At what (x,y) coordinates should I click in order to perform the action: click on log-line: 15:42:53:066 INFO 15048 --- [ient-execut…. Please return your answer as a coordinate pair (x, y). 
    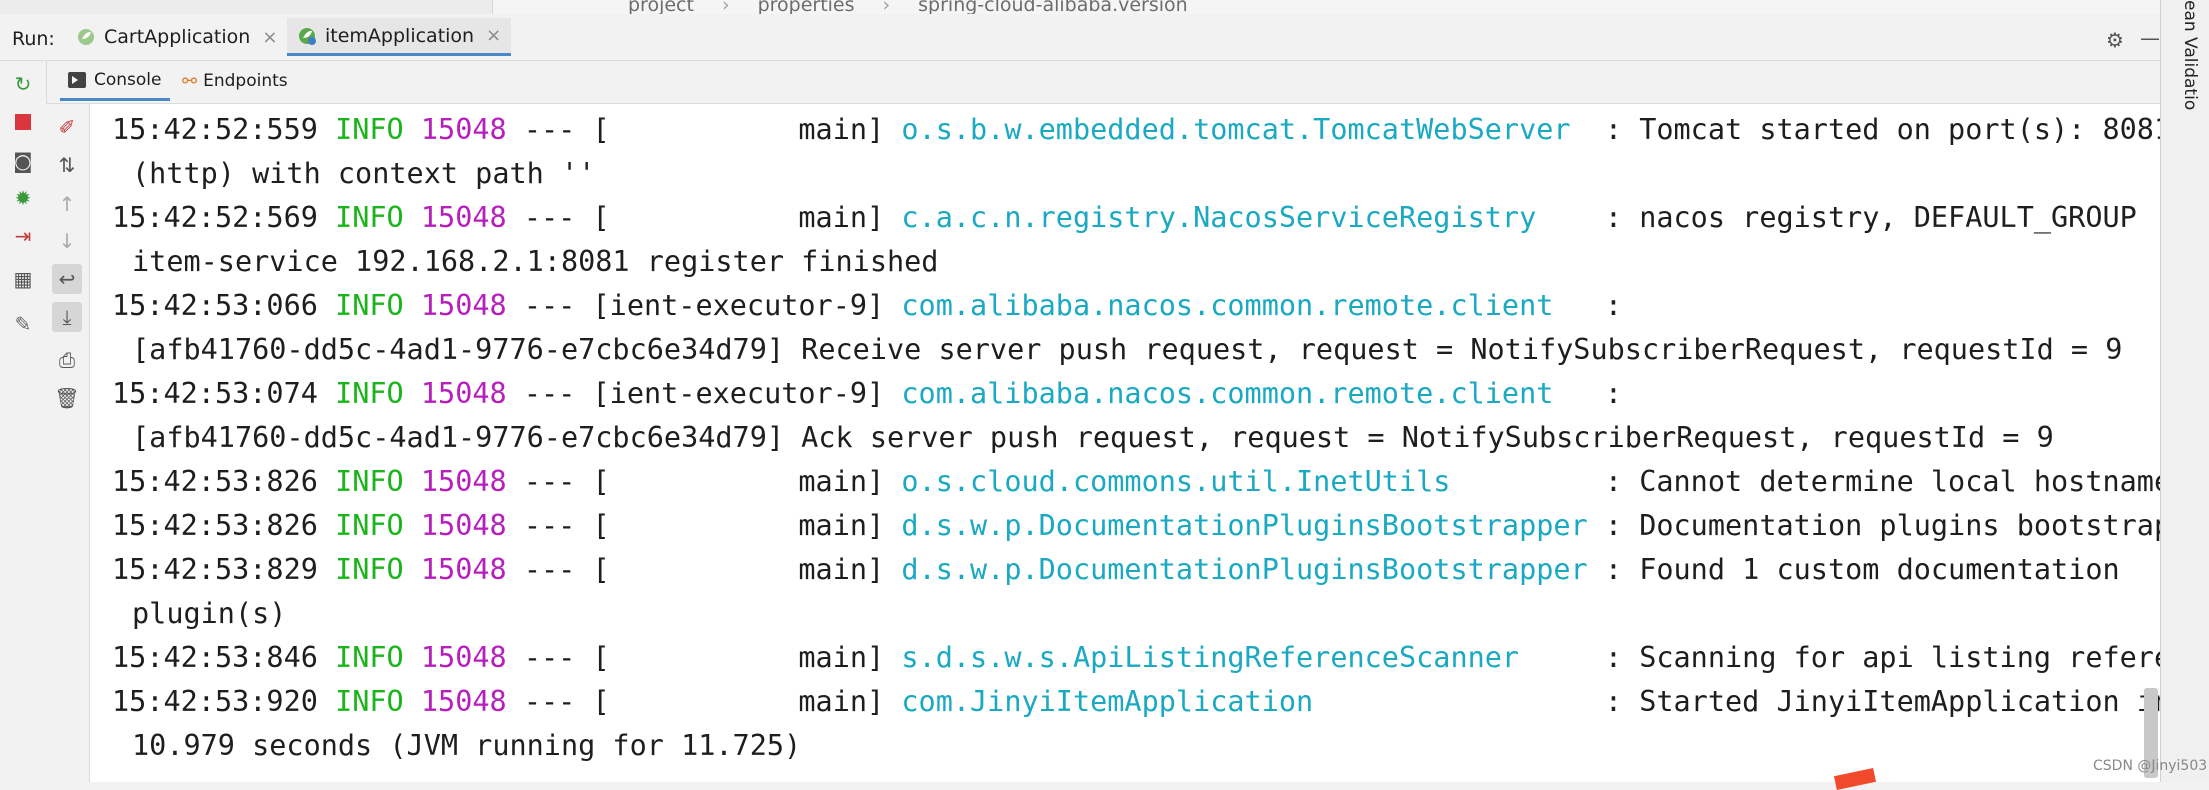
    Looking at the image, I should click on (867, 306).